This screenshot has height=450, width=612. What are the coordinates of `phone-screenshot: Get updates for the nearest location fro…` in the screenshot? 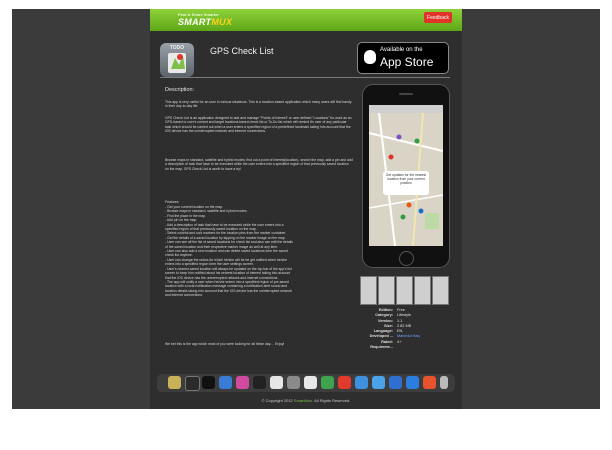 It's located at (406, 176).